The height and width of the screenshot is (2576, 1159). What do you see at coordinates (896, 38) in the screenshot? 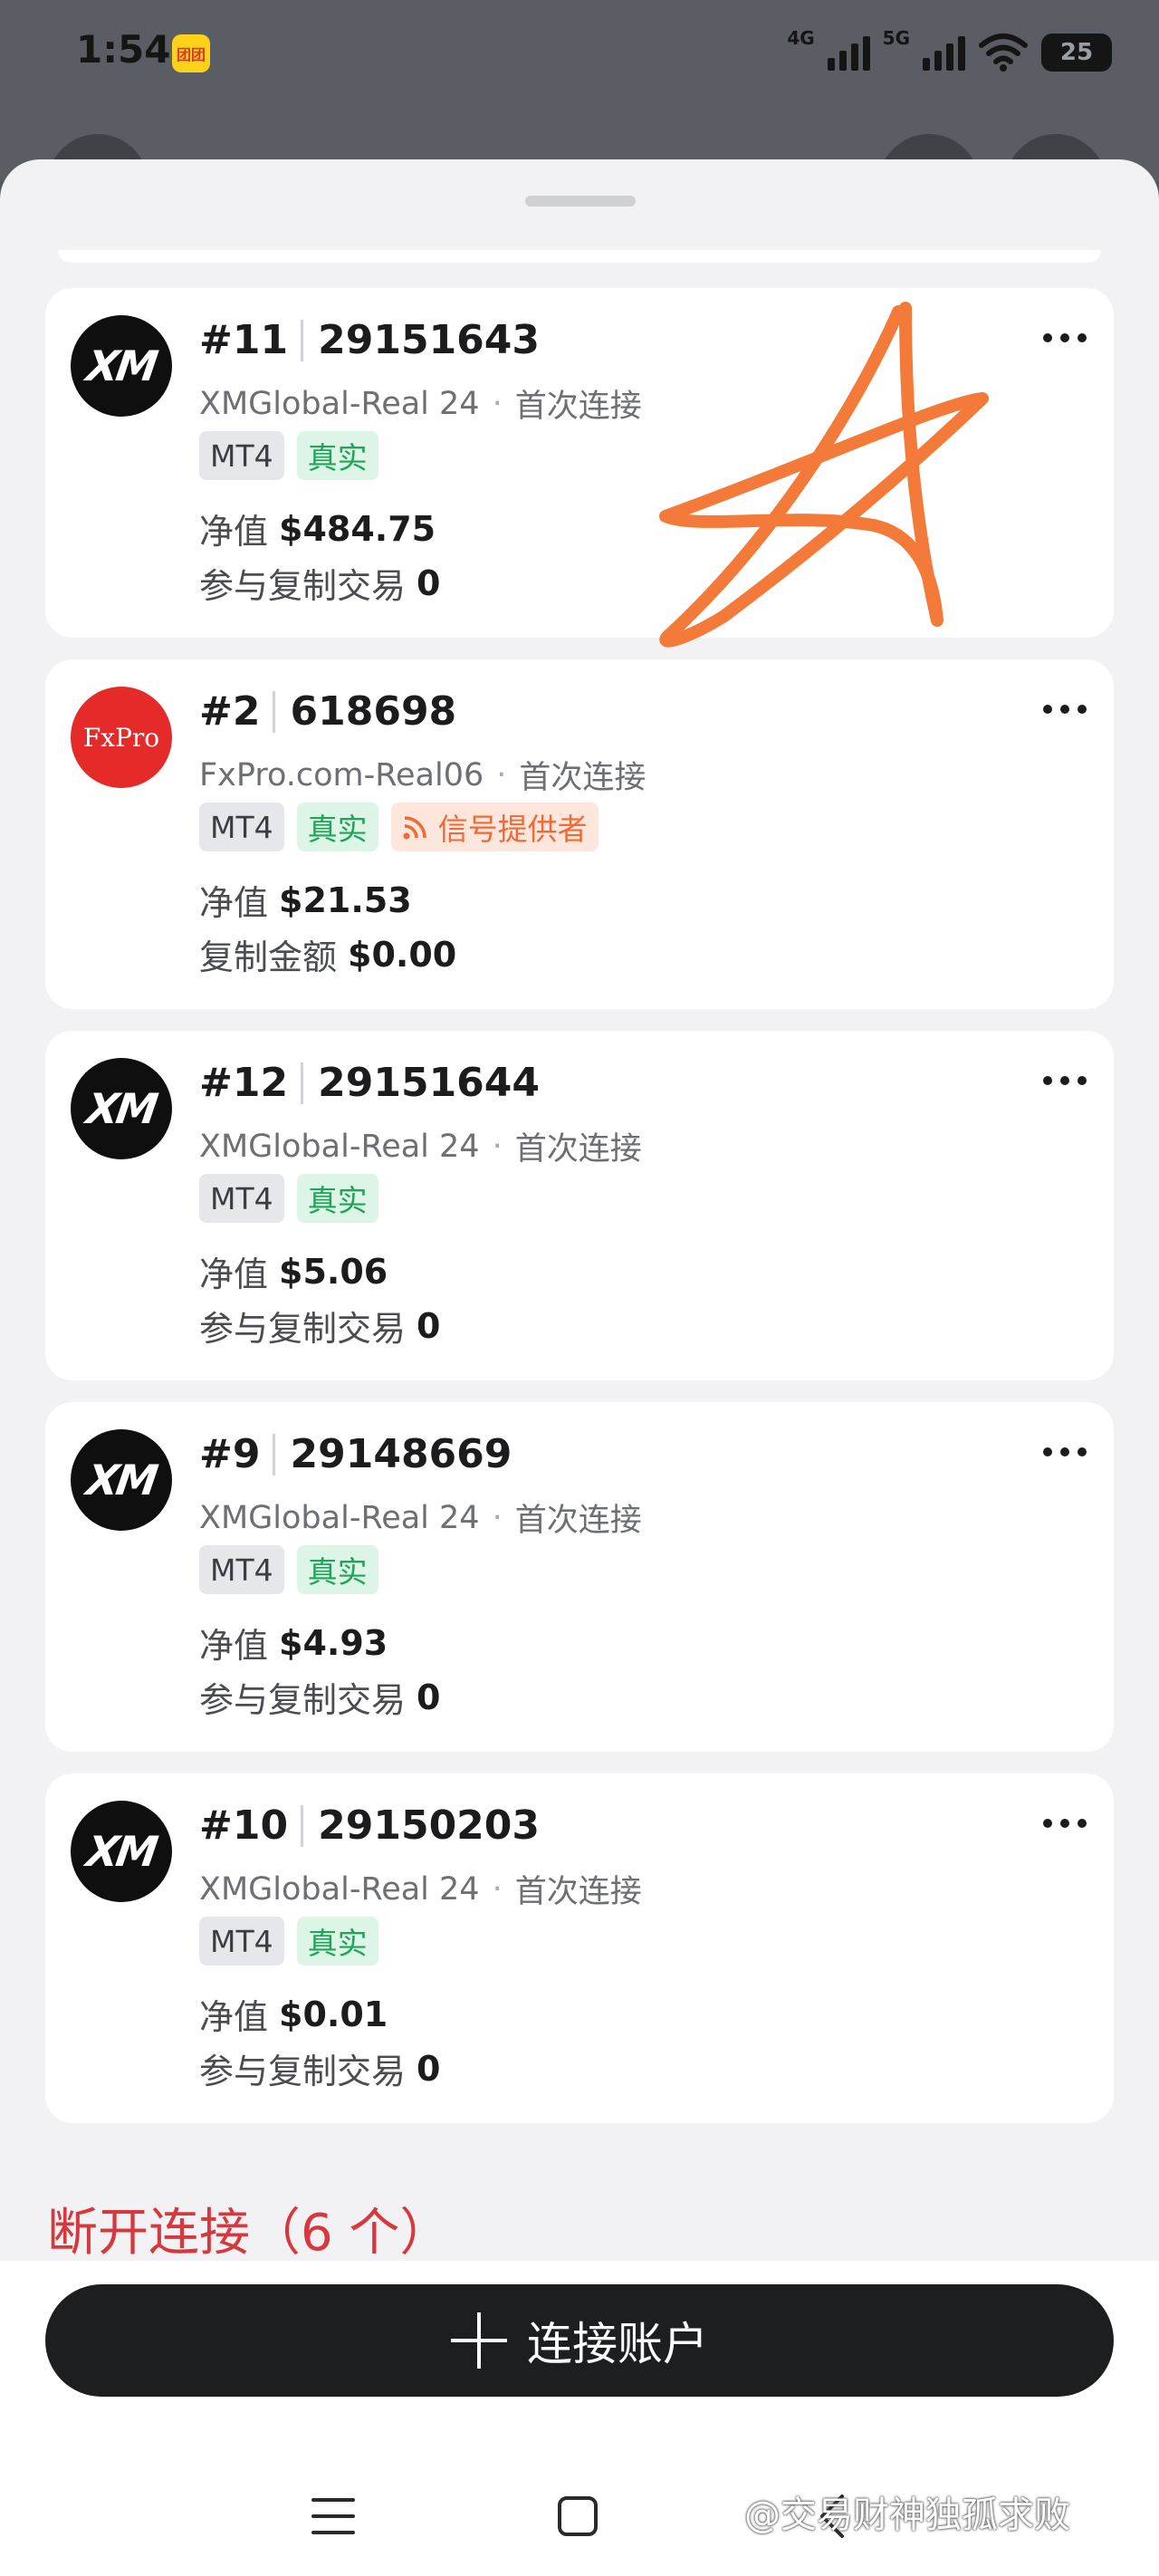
I see `network-type-2: 5G` at bounding box center [896, 38].